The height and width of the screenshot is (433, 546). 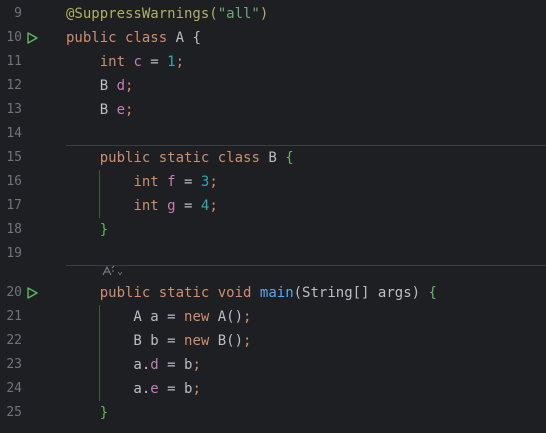 What do you see at coordinates (14, 229) in the screenshot?
I see `line-number: 18` at bounding box center [14, 229].